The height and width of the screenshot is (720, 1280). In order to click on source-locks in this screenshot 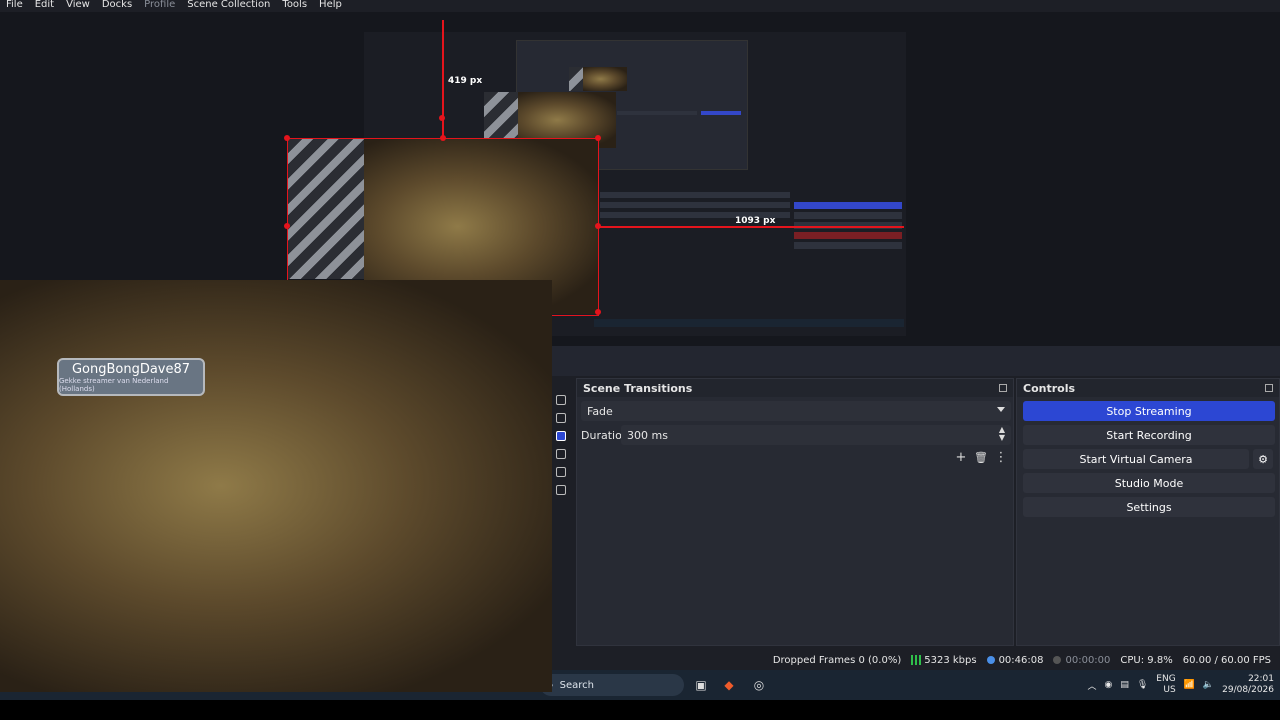, I will do `click(561, 455)`.